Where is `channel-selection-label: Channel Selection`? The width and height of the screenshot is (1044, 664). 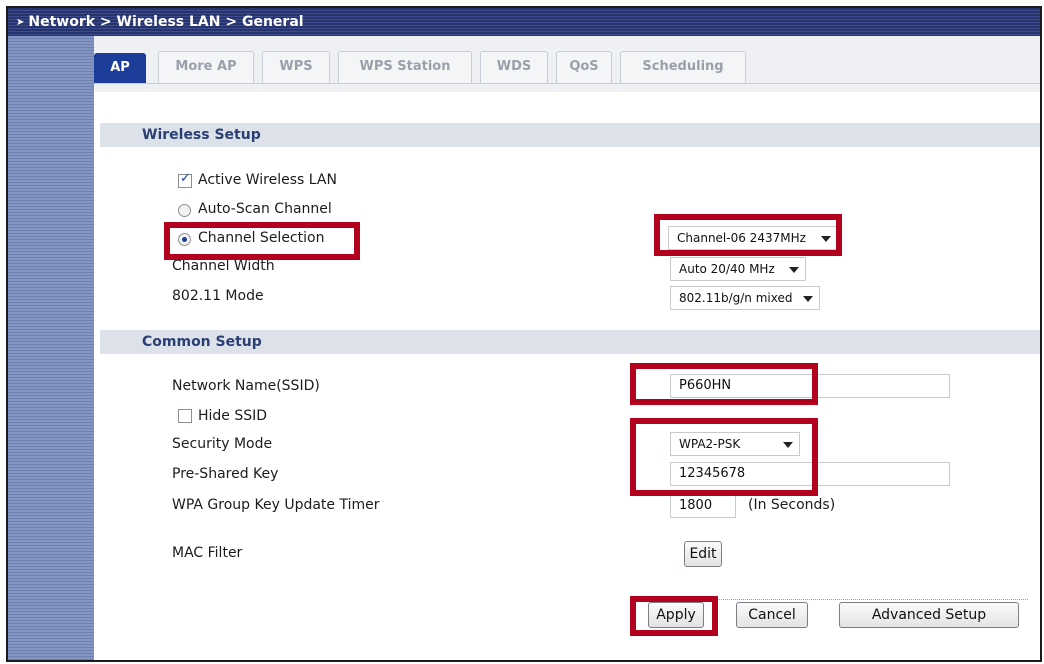
channel-selection-label: Channel Selection is located at coordinates (261, 238).